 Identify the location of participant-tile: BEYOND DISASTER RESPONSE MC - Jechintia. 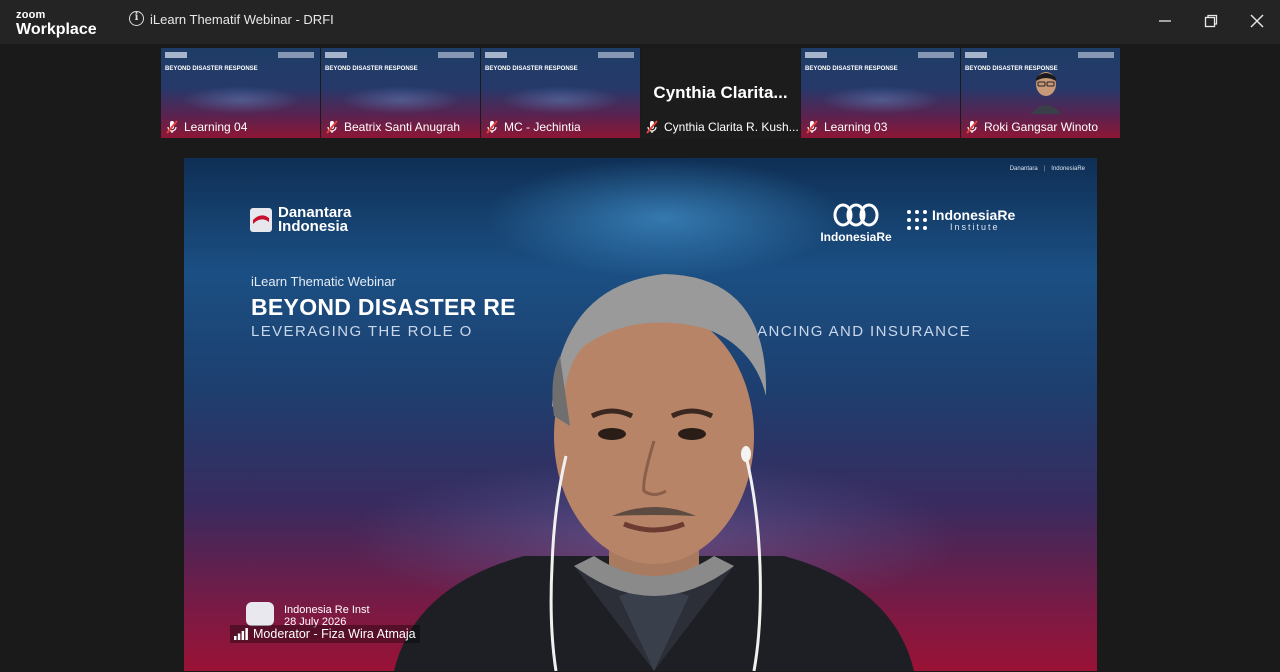
(560, 93).